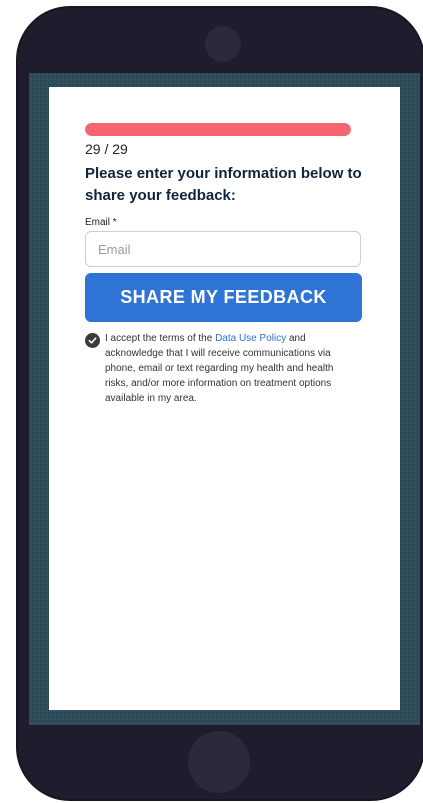 Image resolution: width=423 pixels, height=803 pixels. I want to click on progress-fill, so click(218, 129).